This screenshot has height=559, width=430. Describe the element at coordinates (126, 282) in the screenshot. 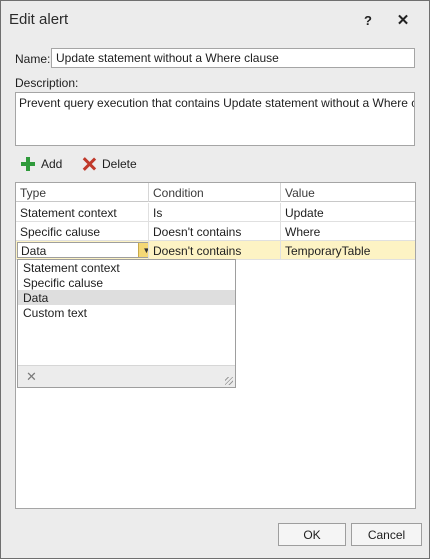

I see `dropdown-option: Specific caluse` at that location.